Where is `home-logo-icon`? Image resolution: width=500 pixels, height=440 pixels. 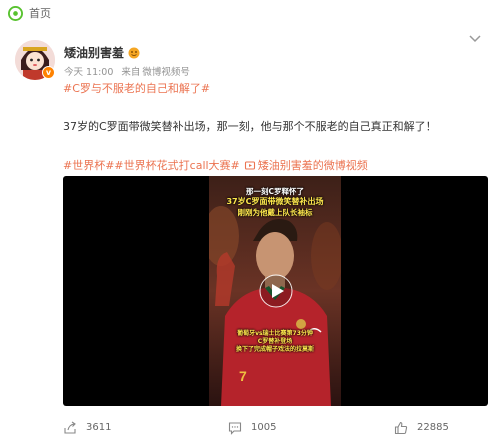
home-logo-icon is located at coordinates (15, 13).